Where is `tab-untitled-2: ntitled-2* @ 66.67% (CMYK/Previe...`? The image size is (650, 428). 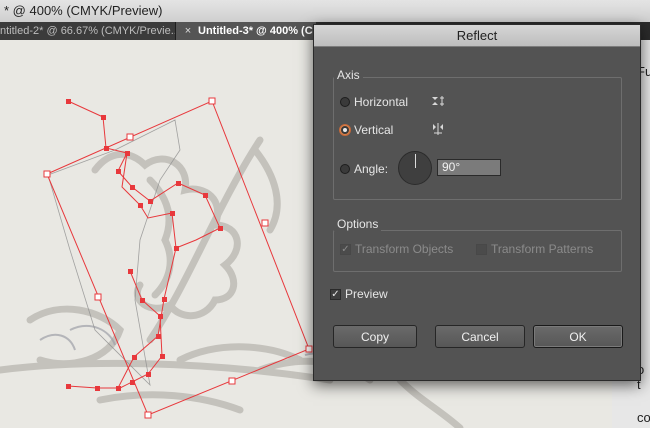 tab-untitled-2: ntitled-2* @ 66.67% (CMYK/Previe... is located at coordinates (88, 31).